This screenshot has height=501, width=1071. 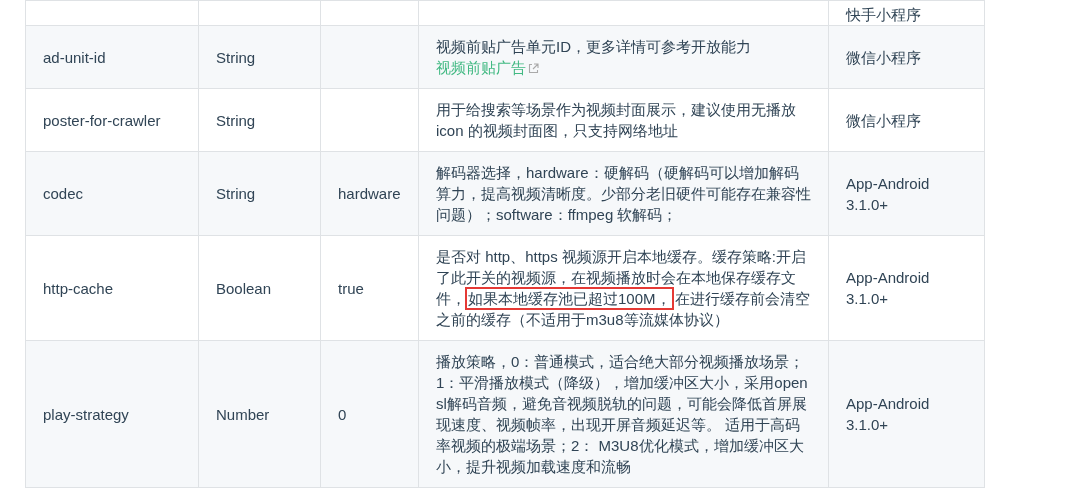 What do you see at coordinates (623, 288) in the screenshot?
I see `description-text: 是否对 http、https 视频源开启本地缓存。缓存策略:开启了此开关的视频源，在视频播放时会在本地保存缓存文件，如果本地缓存池已超过100M， 在进行缓存前会清空之前的缓存（不适用于m3u8等流媒体协议）` at bounding box center [623, 288].